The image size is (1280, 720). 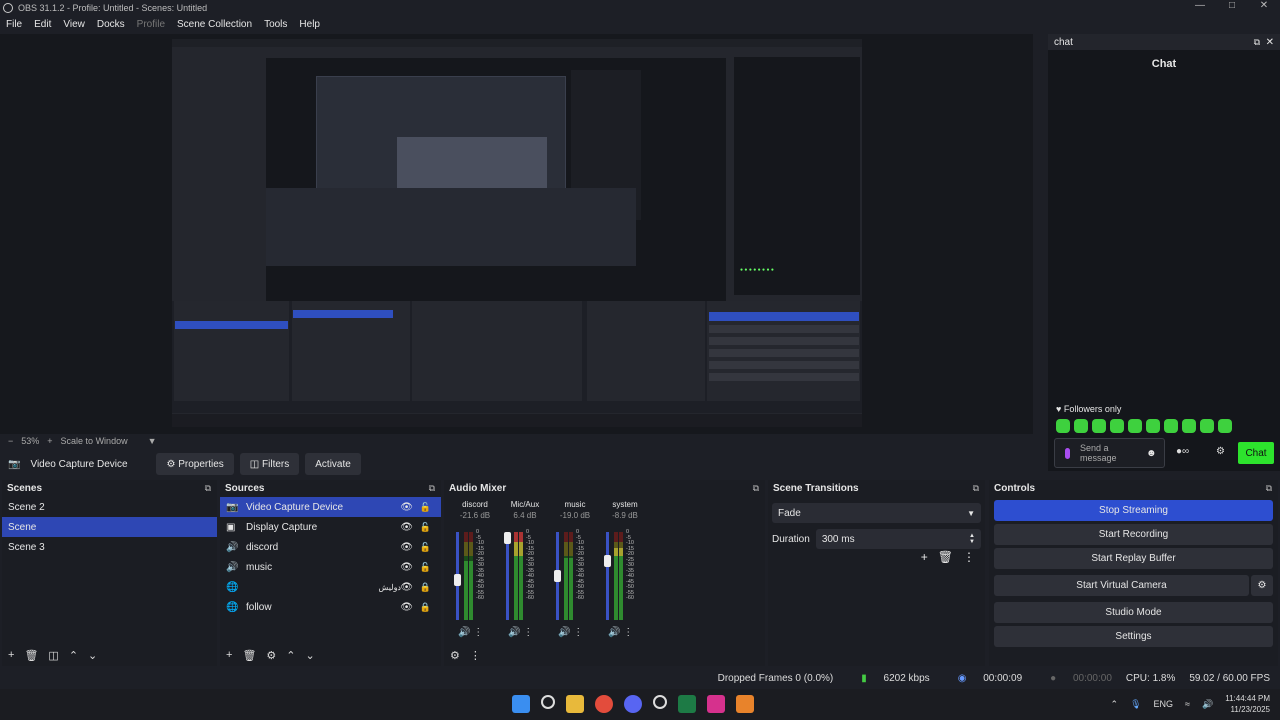 I want to click on source-item: 🔊 discord 👁 🔓, so click(x=330, y=547).